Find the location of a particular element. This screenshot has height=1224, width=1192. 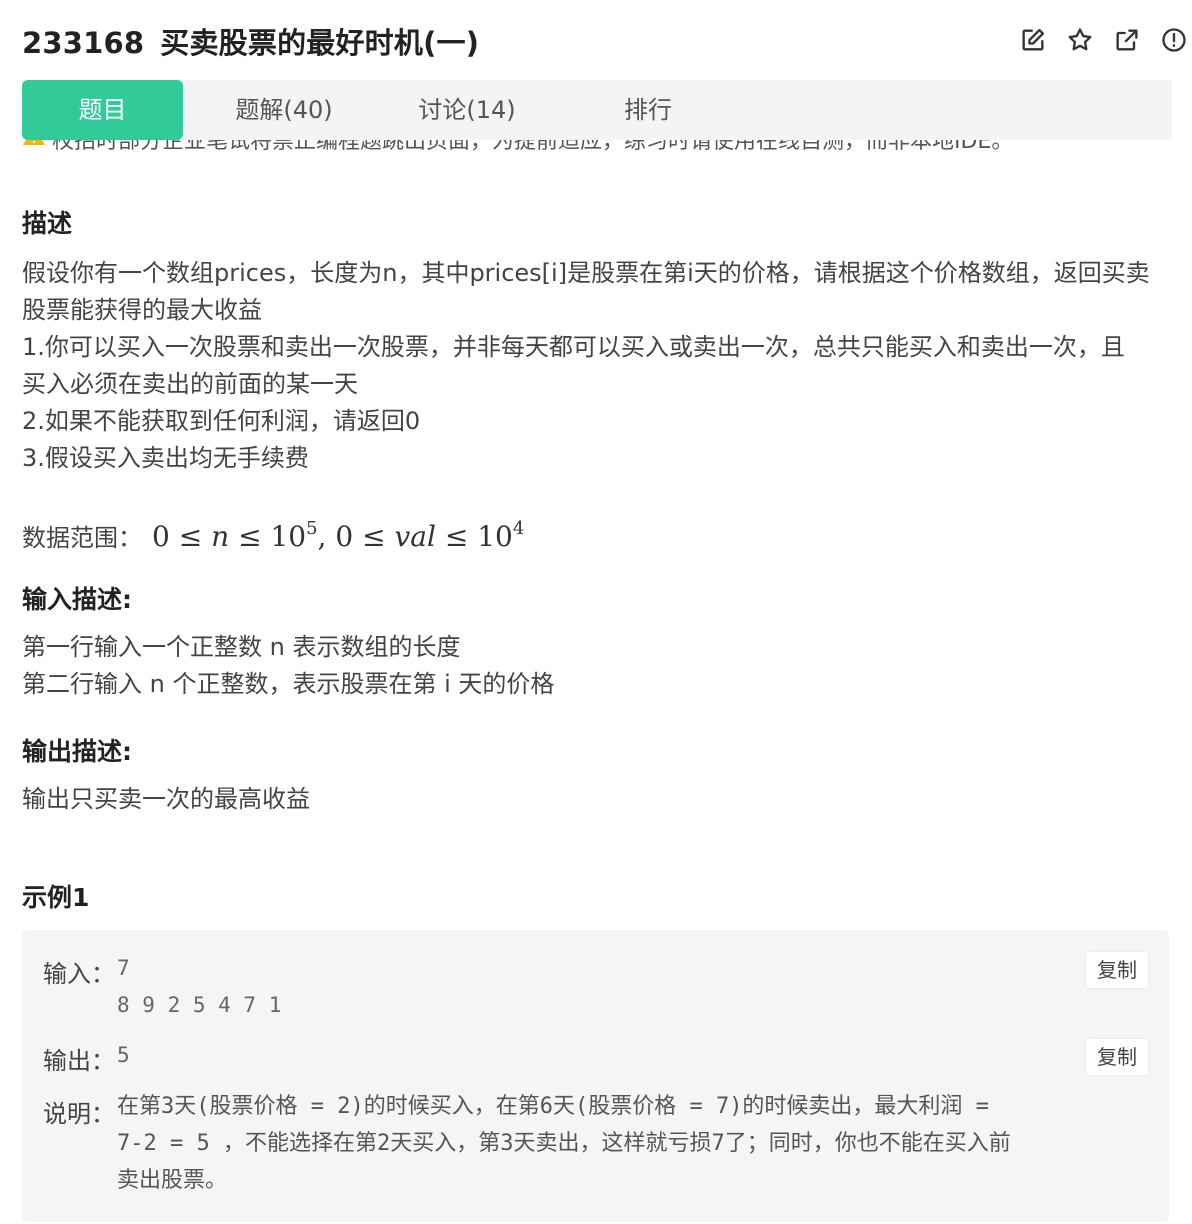

output-desc-heading: 输出描述: is located at coordinates (77, 751).